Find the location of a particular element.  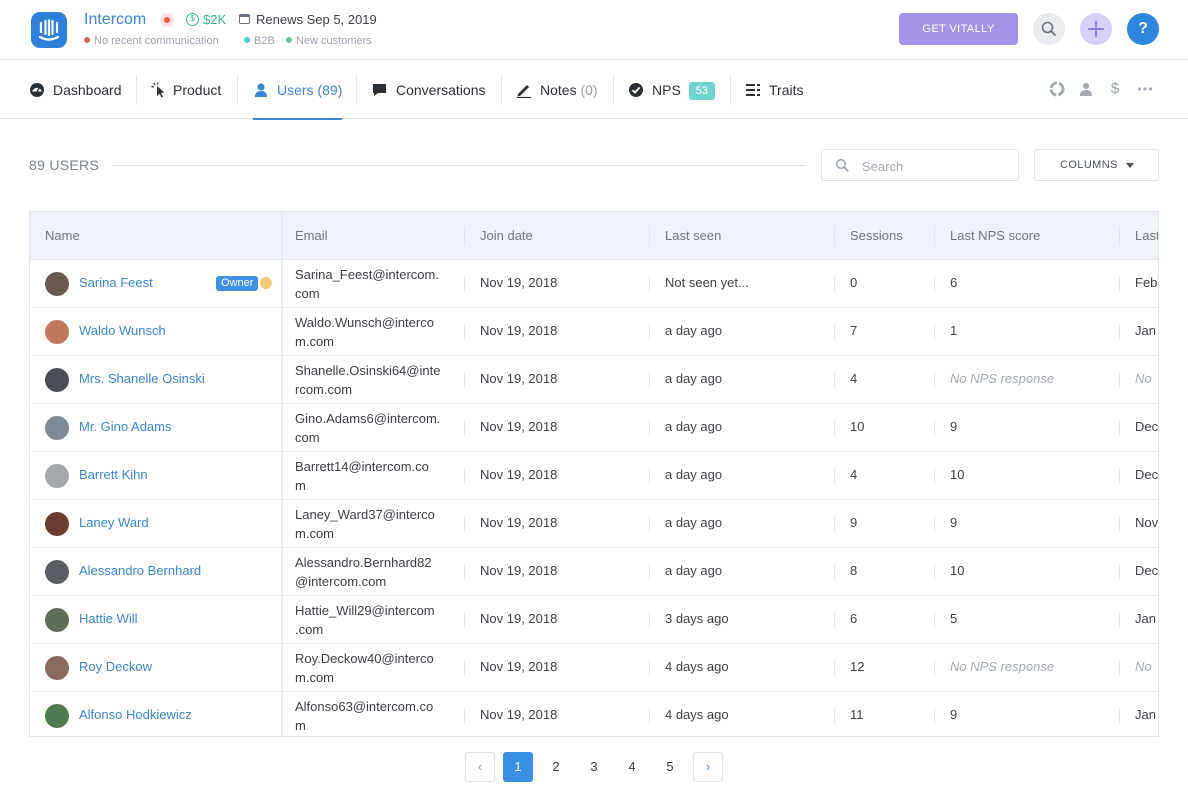

sessions-count: 7 is located at coordinates (854, 330).